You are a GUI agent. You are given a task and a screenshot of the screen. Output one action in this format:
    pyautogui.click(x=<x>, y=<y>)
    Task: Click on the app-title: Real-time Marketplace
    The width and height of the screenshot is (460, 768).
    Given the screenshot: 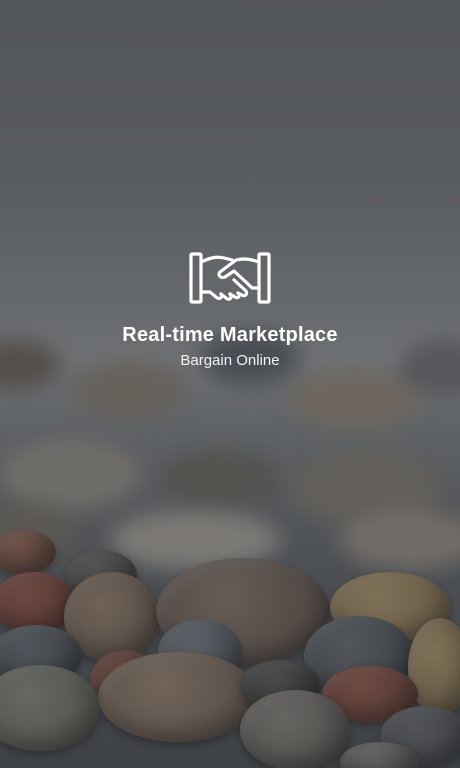 What is the action you would take?
    pyautogui.click(x=230, y=335)
    